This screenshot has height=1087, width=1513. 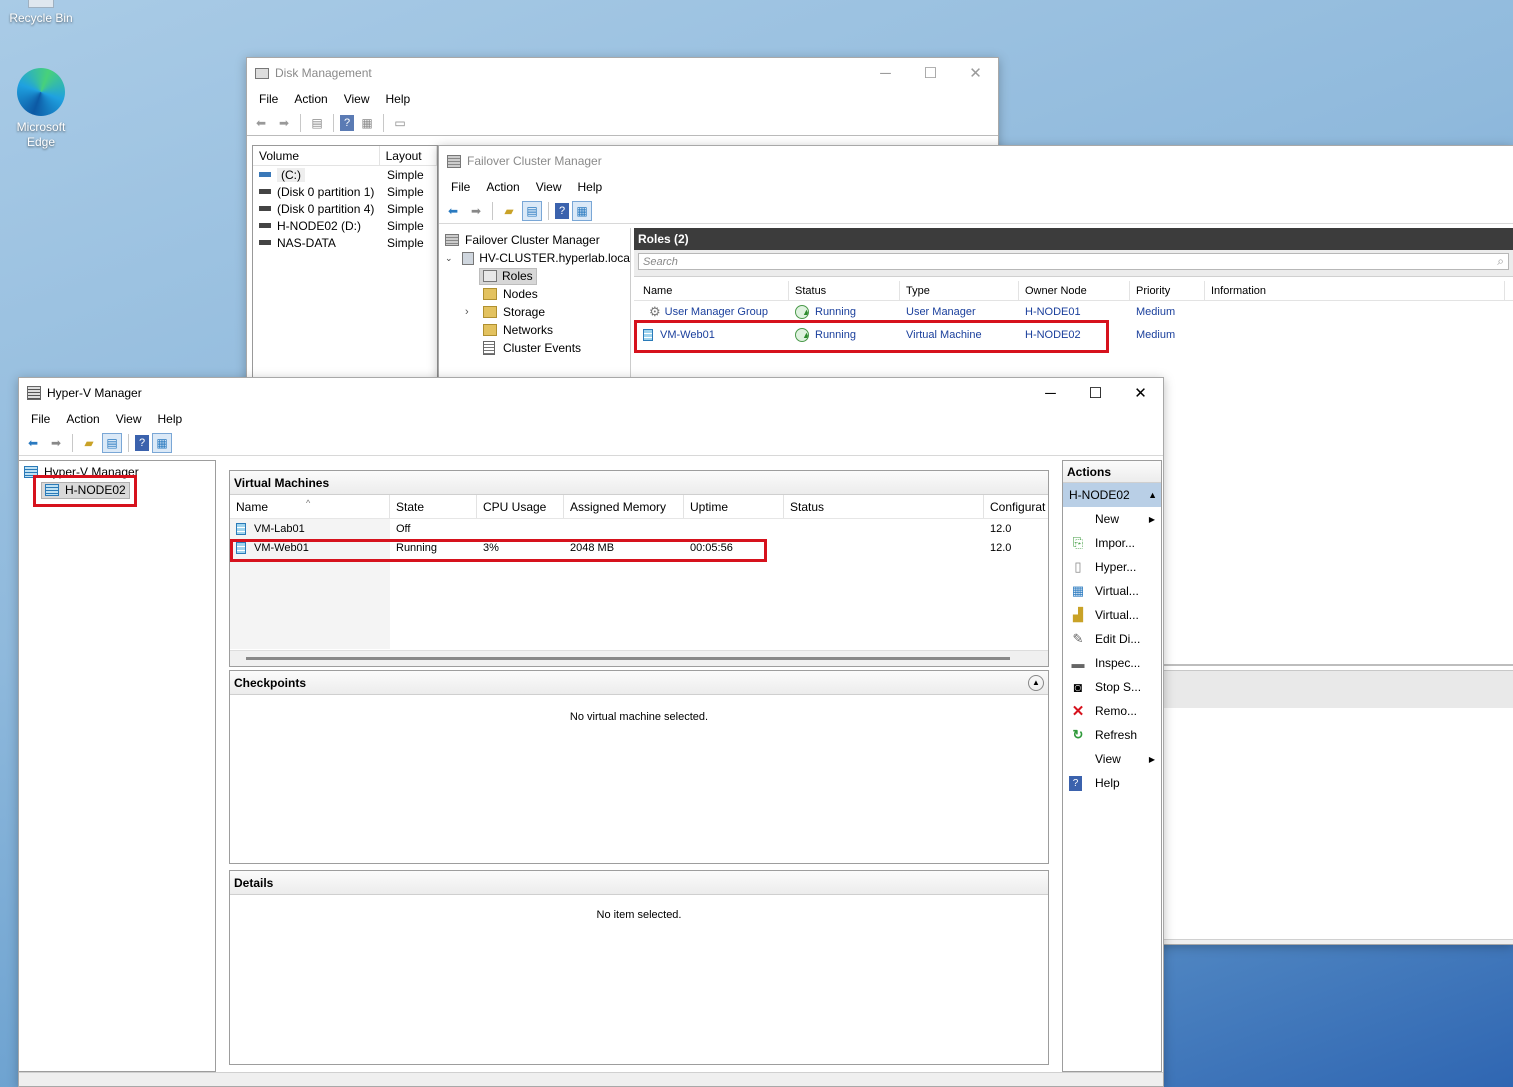 I want to click on edit-disk-icon: ✎, so click(x=1078, y=638).